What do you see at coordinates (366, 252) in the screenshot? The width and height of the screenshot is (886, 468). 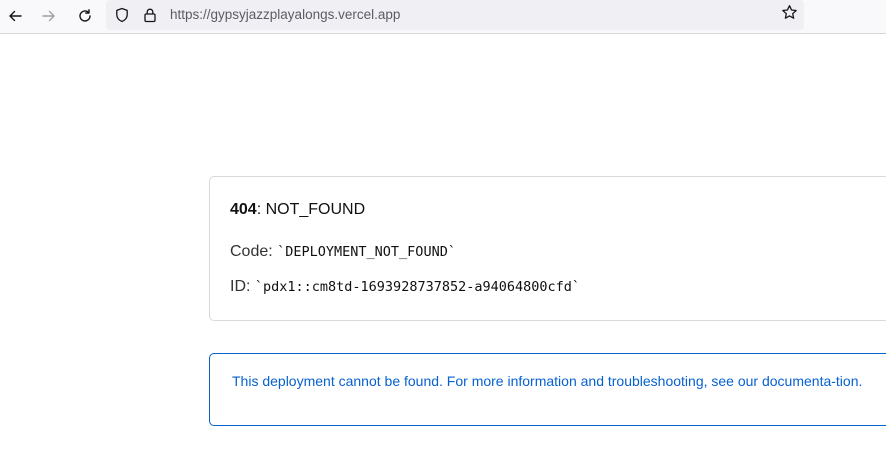 I see `error-code-value: `DEPLOYMENT_NOT_FOUND`` at bounding box center [366, 252].